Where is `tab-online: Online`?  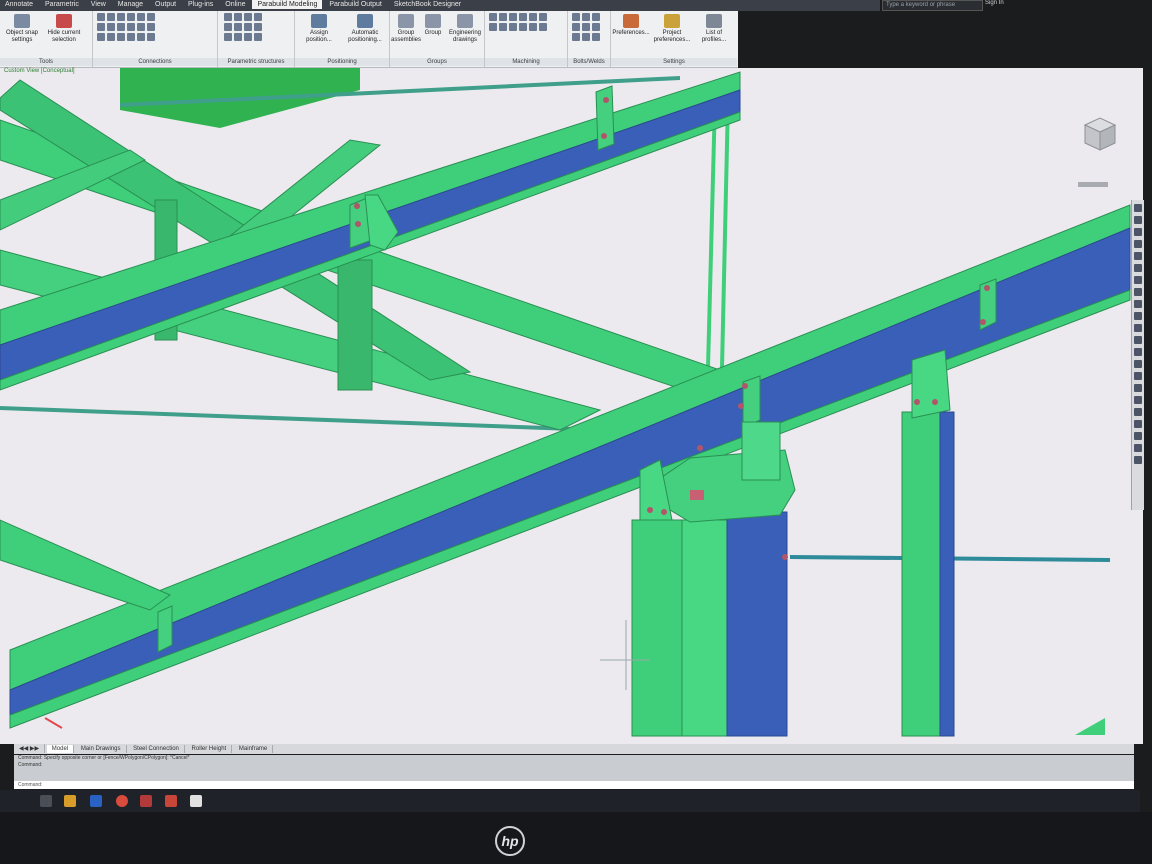
tab-online: Online is located at coordinates (235, 4).